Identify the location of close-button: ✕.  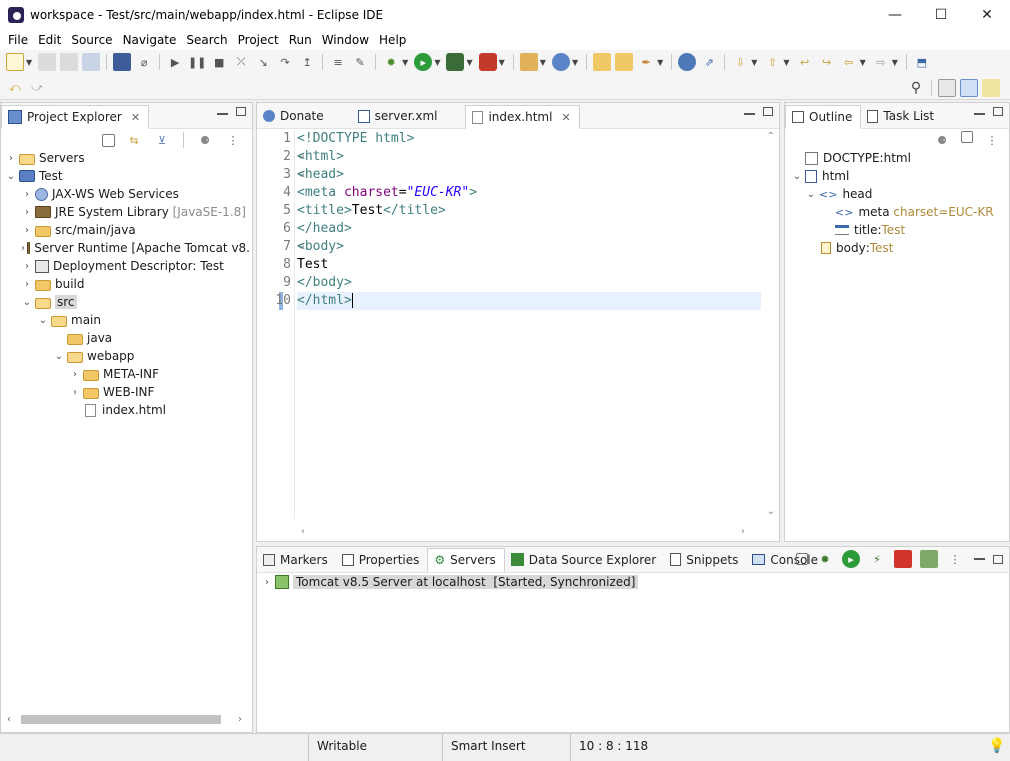
(987, 15).